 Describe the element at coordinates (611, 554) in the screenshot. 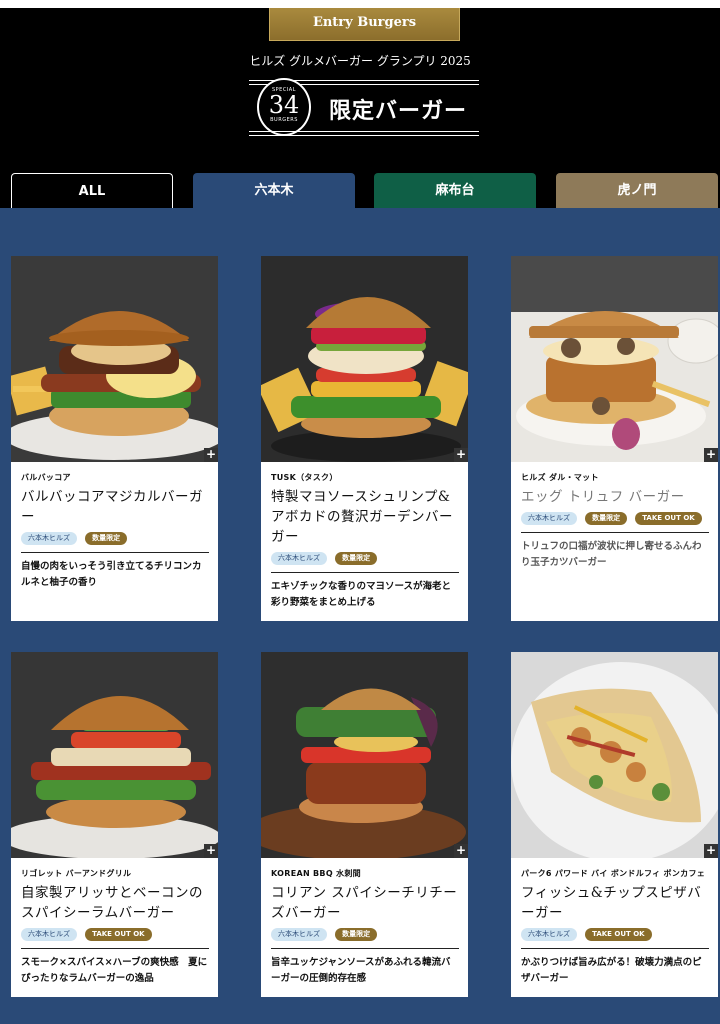

I see `burger-description: トリュフの口福が波状に押し寄せるふんわり玉子カツバーガー` at that location.